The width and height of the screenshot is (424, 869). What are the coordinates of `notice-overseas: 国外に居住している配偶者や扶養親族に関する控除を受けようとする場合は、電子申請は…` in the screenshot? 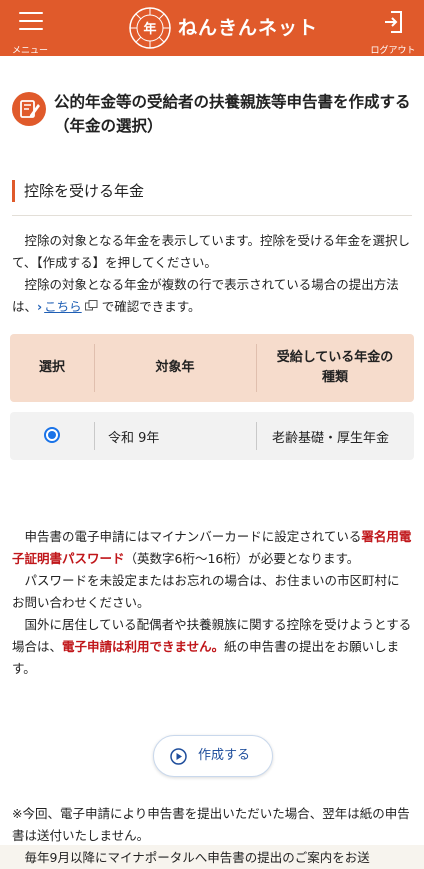 It's located at (212, 646).